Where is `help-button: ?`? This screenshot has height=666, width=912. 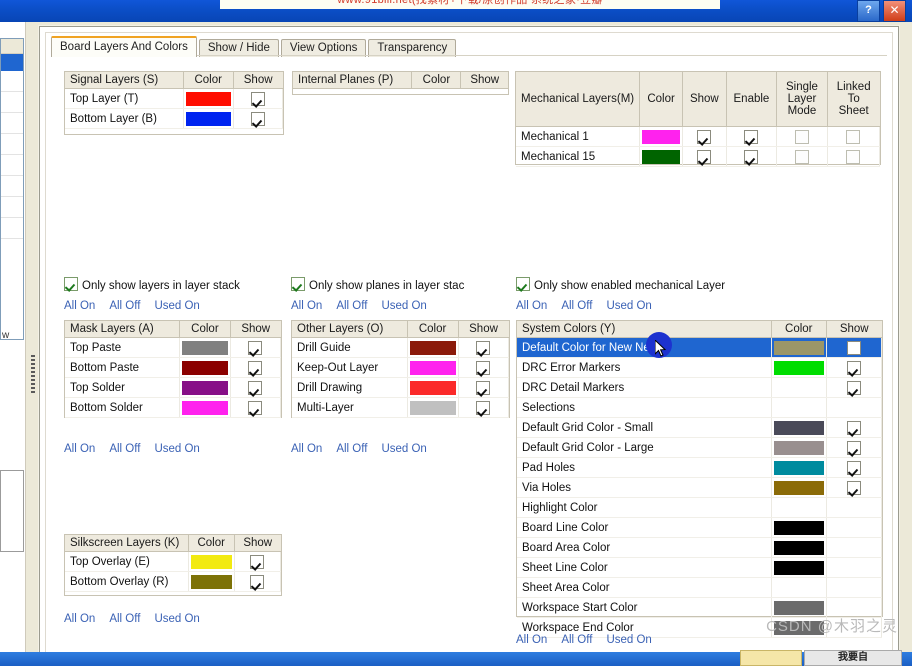
help-button: ? is located at coordinates (868, 11).